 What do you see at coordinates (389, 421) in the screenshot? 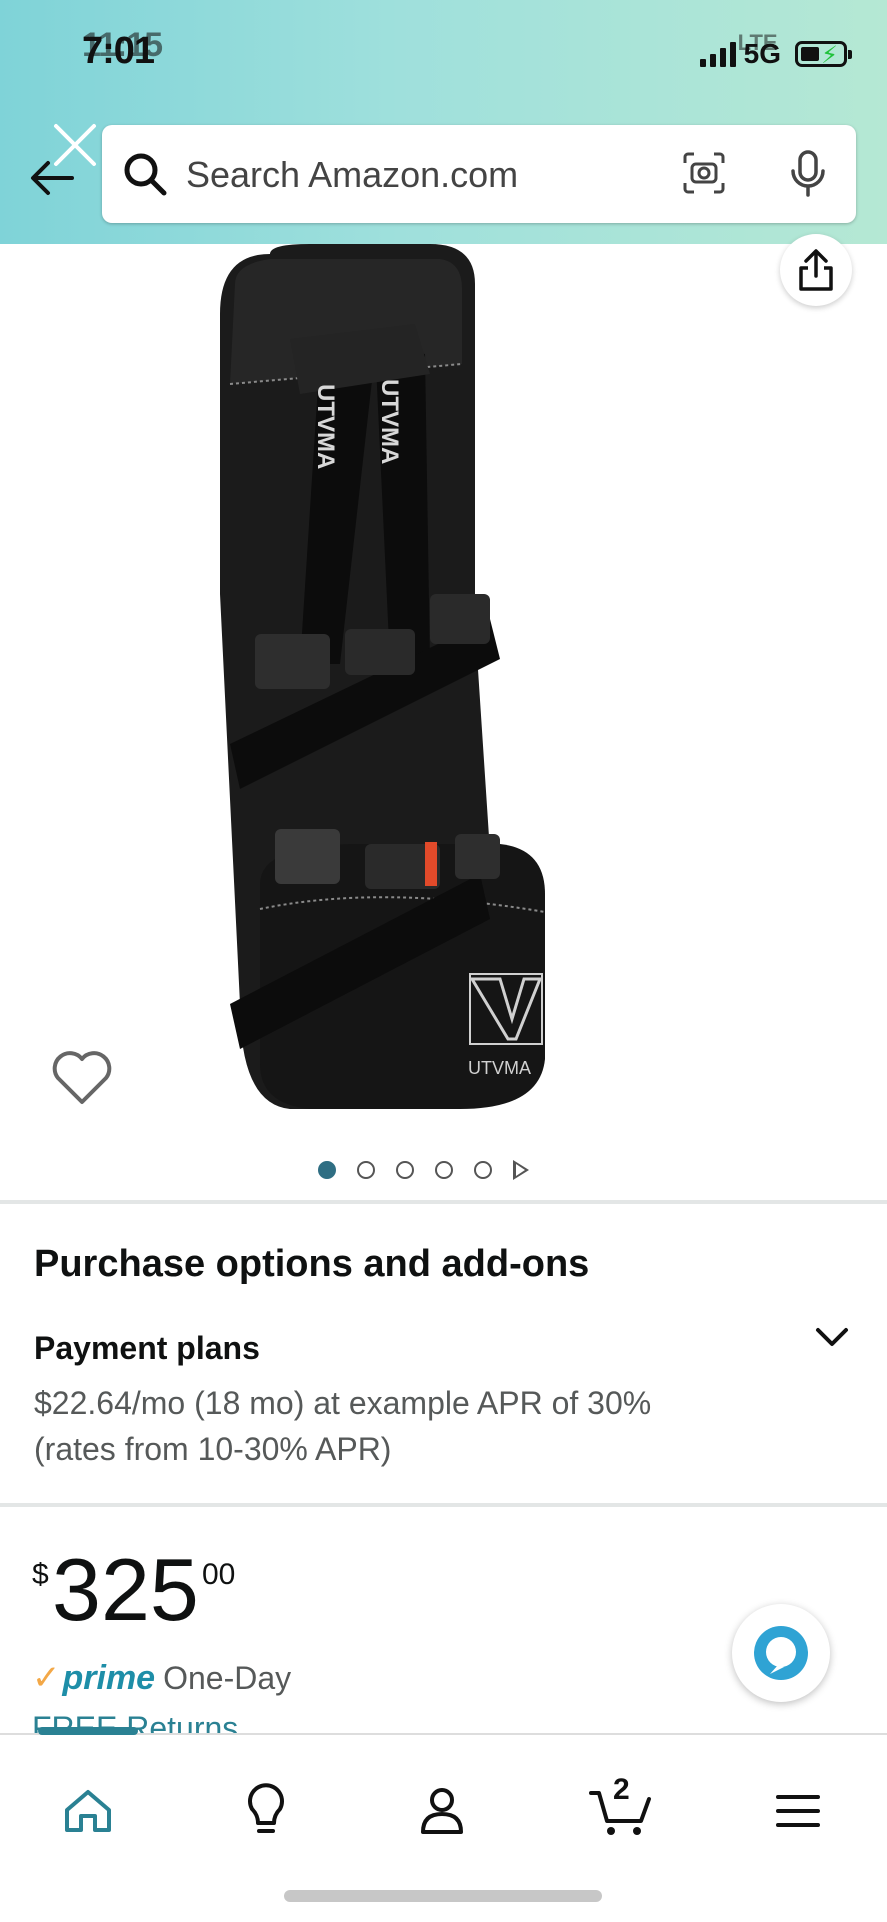
I see `strap-logo-right: UTVMA` at bounding box center [389, 421].